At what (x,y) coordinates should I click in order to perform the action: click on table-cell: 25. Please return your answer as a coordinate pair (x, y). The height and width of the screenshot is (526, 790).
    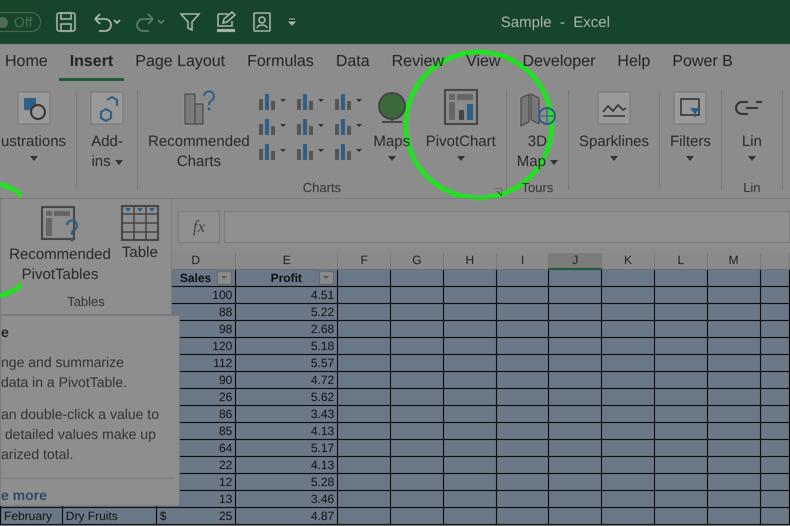
    Looking at the image, I should click on (225, 516).